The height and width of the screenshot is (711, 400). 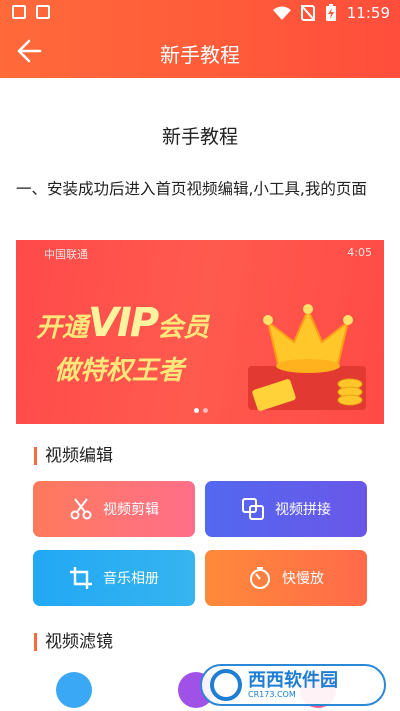 I want to click on video-merge-button: 视频拼接, so click(x=286, y=509).